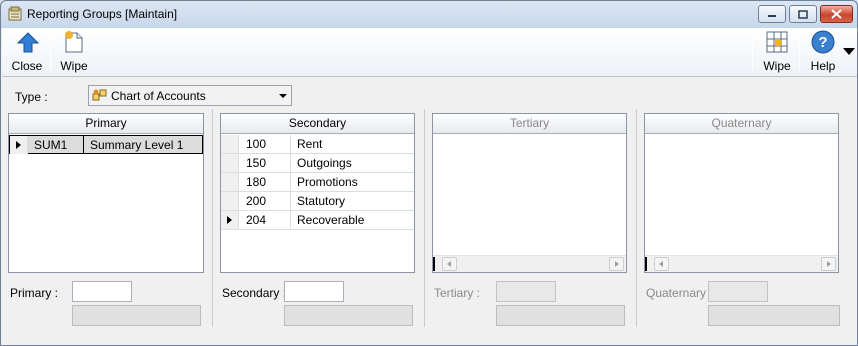  I want to click on secondary-field-label: Secondary :, so click(254, 293).